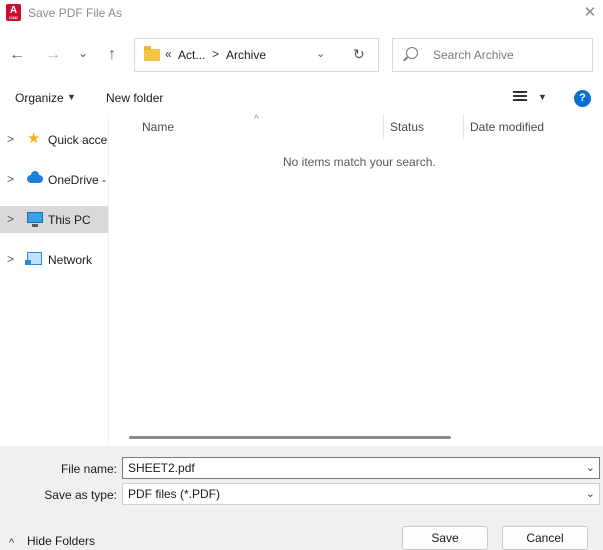  I want to click on sidebar-item-label: OneDrive -, so click(77, 180).